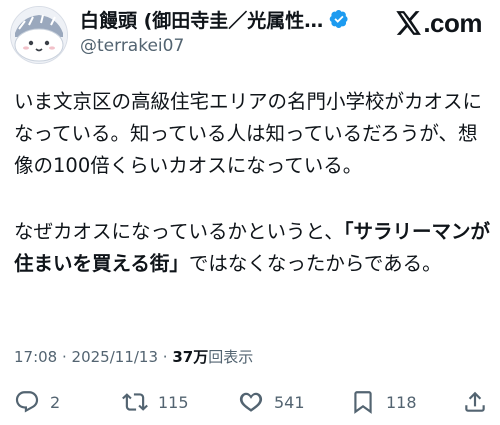 This screenshot has width=500, height=425. I want to click on repost-button: 115, so click(155, 402).